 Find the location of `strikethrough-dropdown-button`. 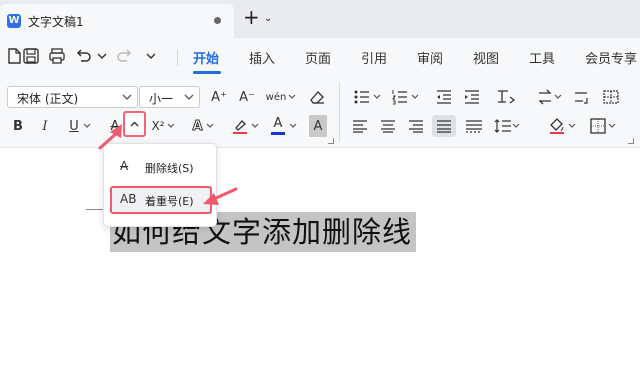

strikethrough-dropdown-button is located at coordinates (134, 124).